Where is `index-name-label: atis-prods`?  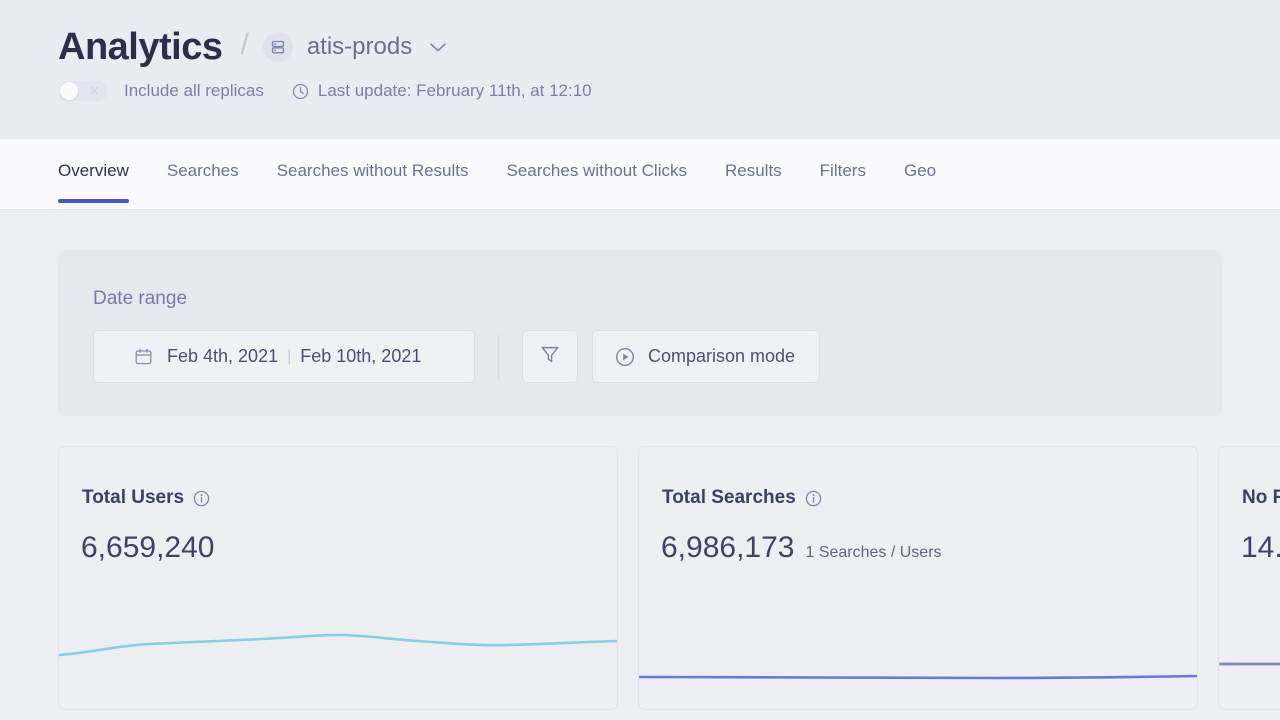
index-name-label: atis-prods is located at coordinates (359, 46).